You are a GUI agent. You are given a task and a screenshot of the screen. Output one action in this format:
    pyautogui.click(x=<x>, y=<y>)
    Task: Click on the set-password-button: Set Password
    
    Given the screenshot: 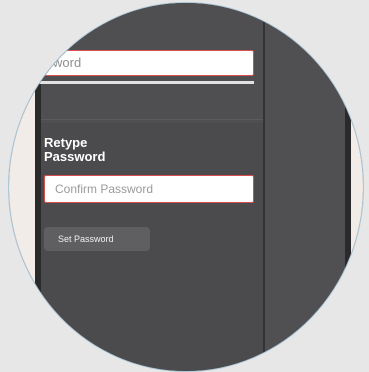 What is the action you would take?
    pyautogui.click(x=97, y=239)
    